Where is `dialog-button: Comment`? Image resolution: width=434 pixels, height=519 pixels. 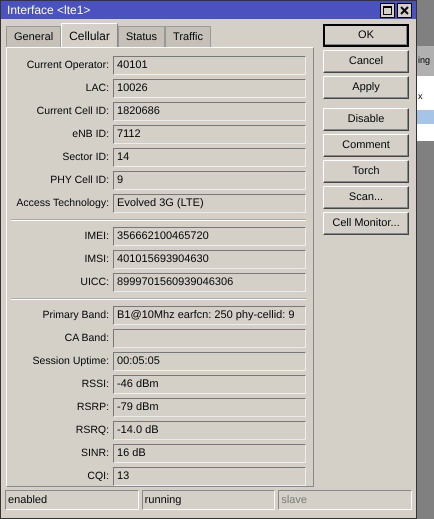 dialog-button: Comment is located at coordinates (366, 145).